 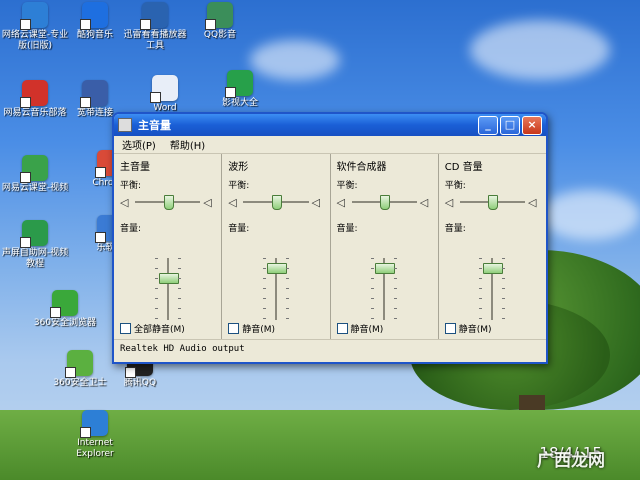 What do you see at coordinates (165, 94) in the screenshot?
I see `desktop-icon: Word` at bounding box center [165, 94].